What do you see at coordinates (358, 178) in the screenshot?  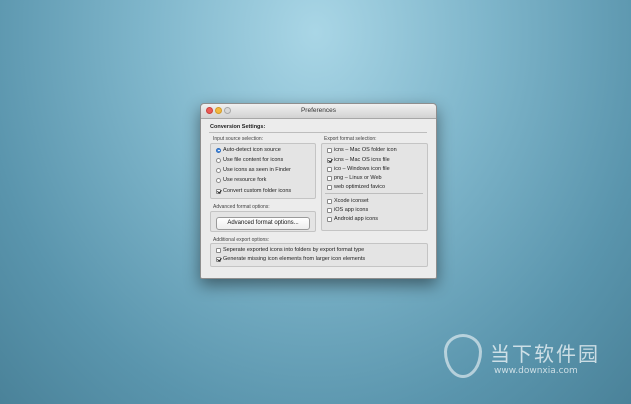 I see `checkbox-label: png – Linux or Web` at bounding box center [358, 178].